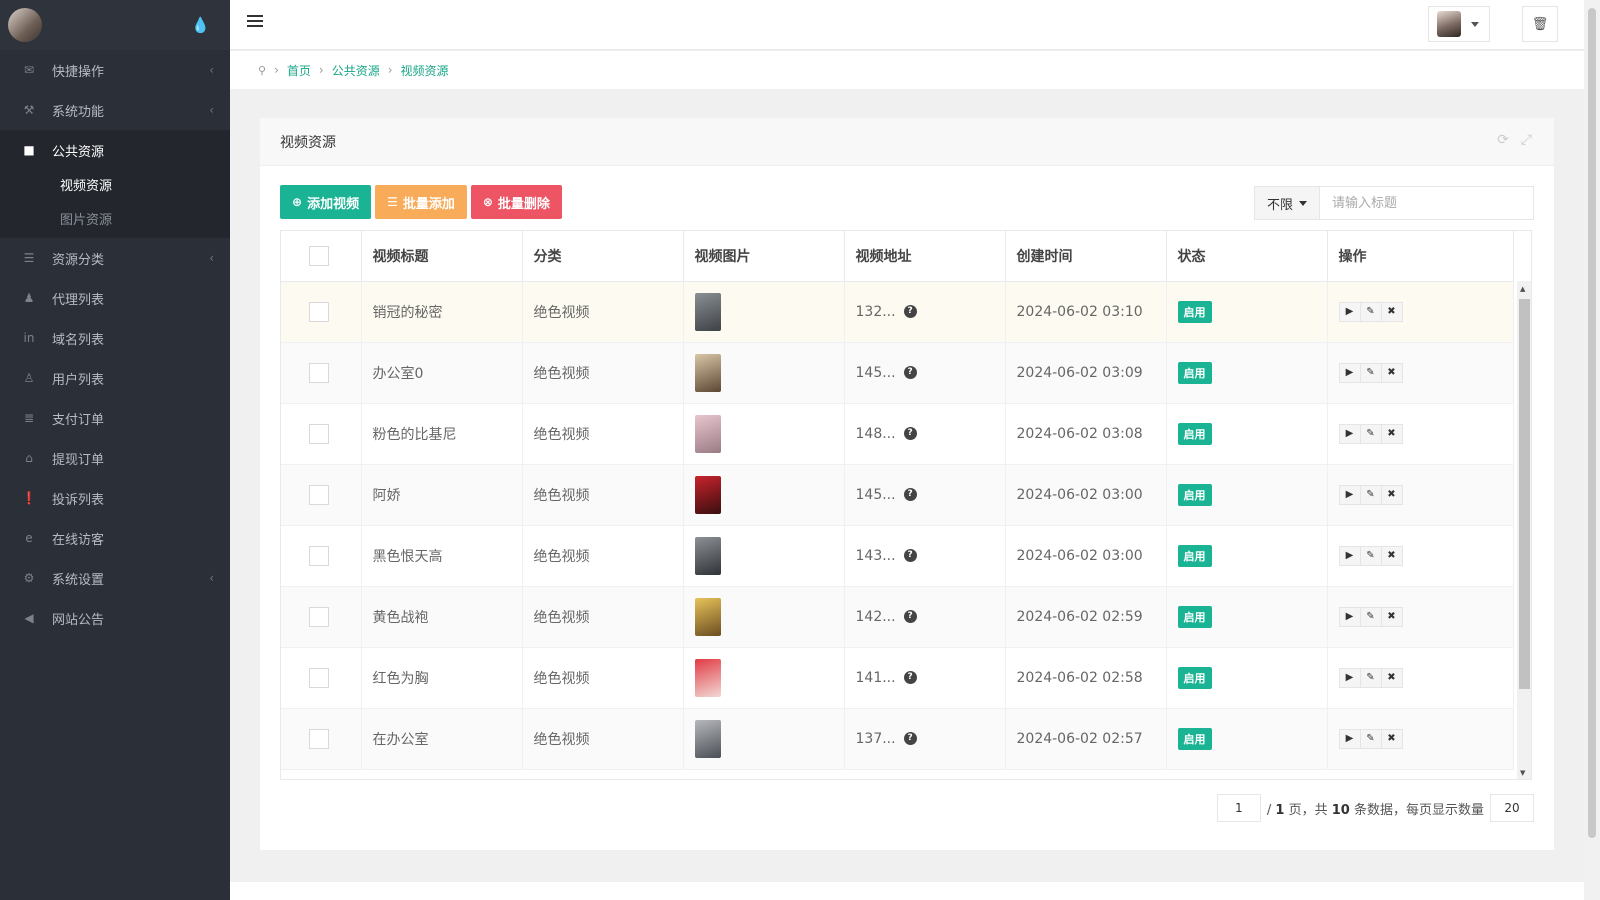  Describe the element at coordinates (897, 739) in the screenshot. I see `table-row: 在办公室 绝色视频 137...? 2024-06-02 02:57 启用 ▶ ✎ ✖` at that location.